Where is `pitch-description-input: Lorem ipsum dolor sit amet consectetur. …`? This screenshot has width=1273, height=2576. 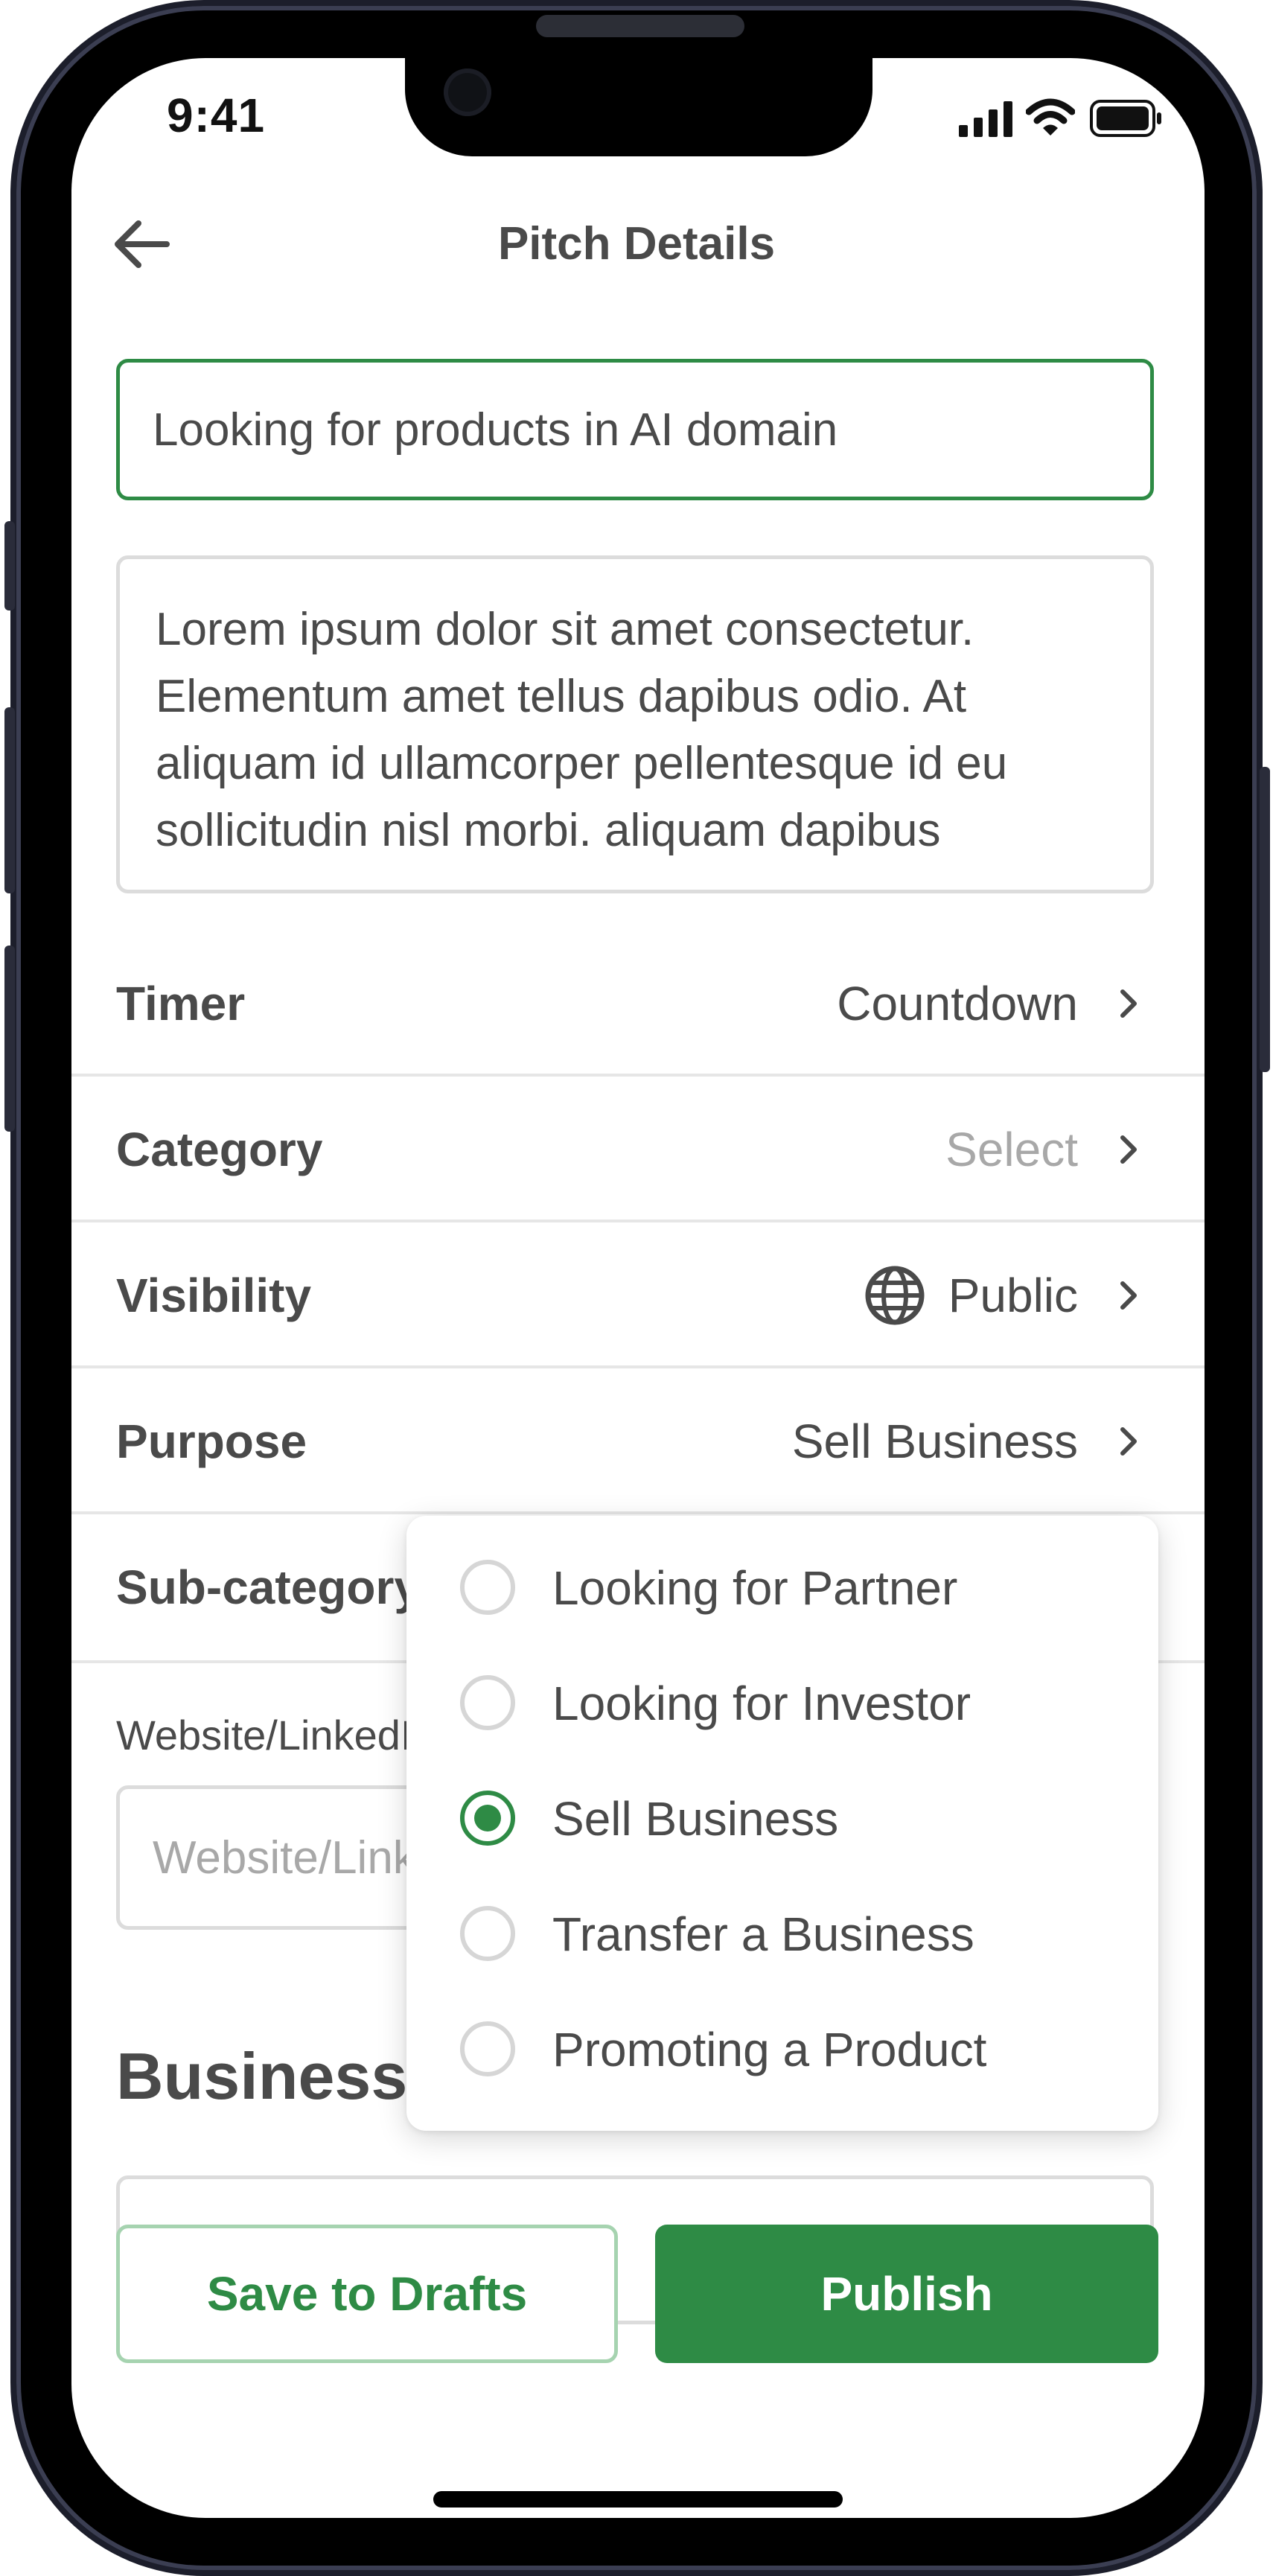 pitch-description-input: Lorem ipsum dolor sit amet consectetur. … is located at coordinates (635, 724).